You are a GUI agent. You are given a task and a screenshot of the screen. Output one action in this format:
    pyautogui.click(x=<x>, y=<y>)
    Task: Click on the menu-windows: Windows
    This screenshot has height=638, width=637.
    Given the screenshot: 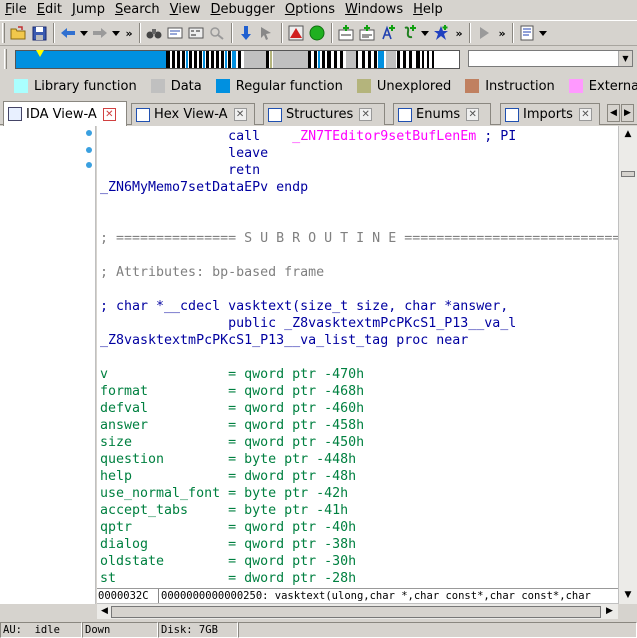 What is the action you would take?
    pyautogui.click(x=374, y=9)
    